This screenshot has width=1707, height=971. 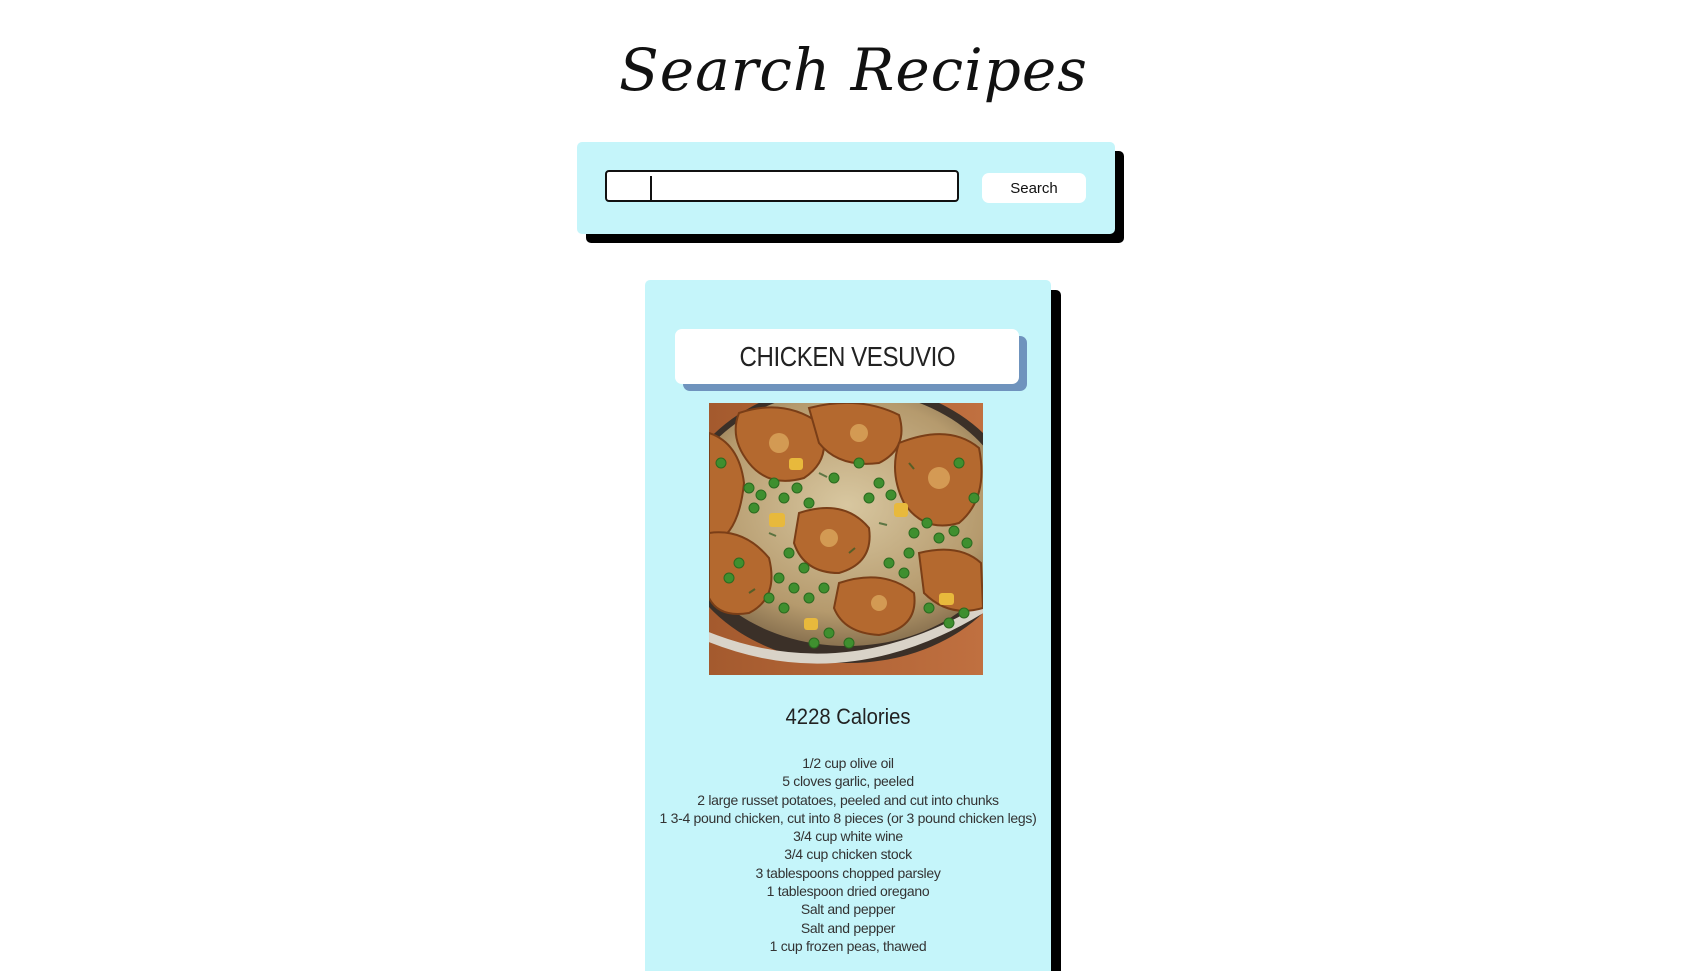 I want to click on ingredient-item: 3/4 cup chicken stock, so click(x=848, y=854).